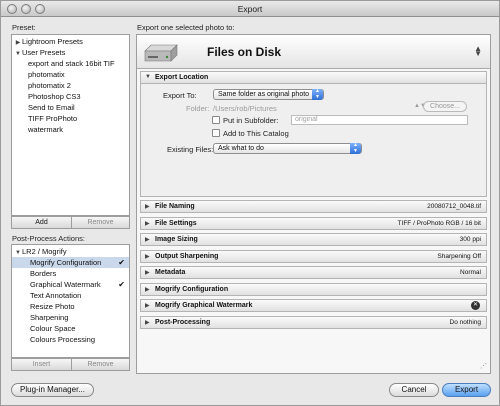 The image size is (500, 406). Describe the element at coordinates (70, 262) in the screenshot. I see `post-process-action: Mogrify Configuration ✔` at that location.